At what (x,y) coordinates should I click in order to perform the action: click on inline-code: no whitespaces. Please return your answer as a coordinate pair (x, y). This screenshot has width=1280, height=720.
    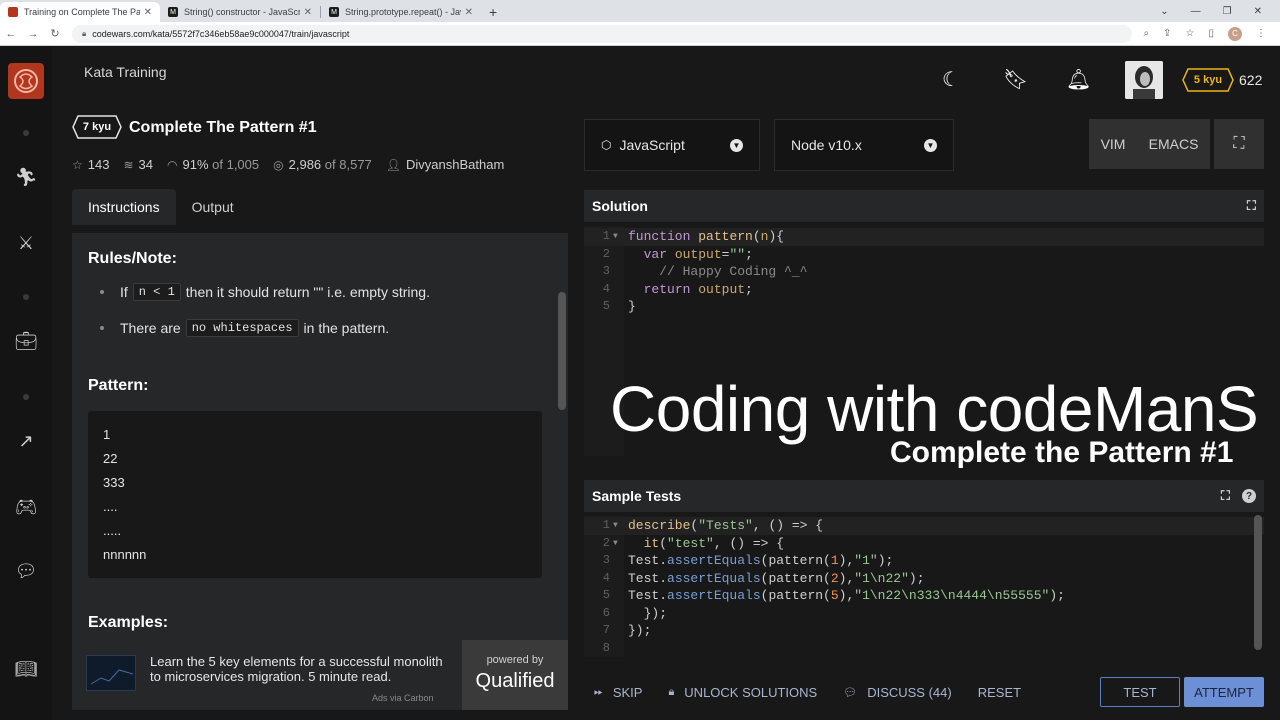
    Looking at the image, I should click on (242, 328).